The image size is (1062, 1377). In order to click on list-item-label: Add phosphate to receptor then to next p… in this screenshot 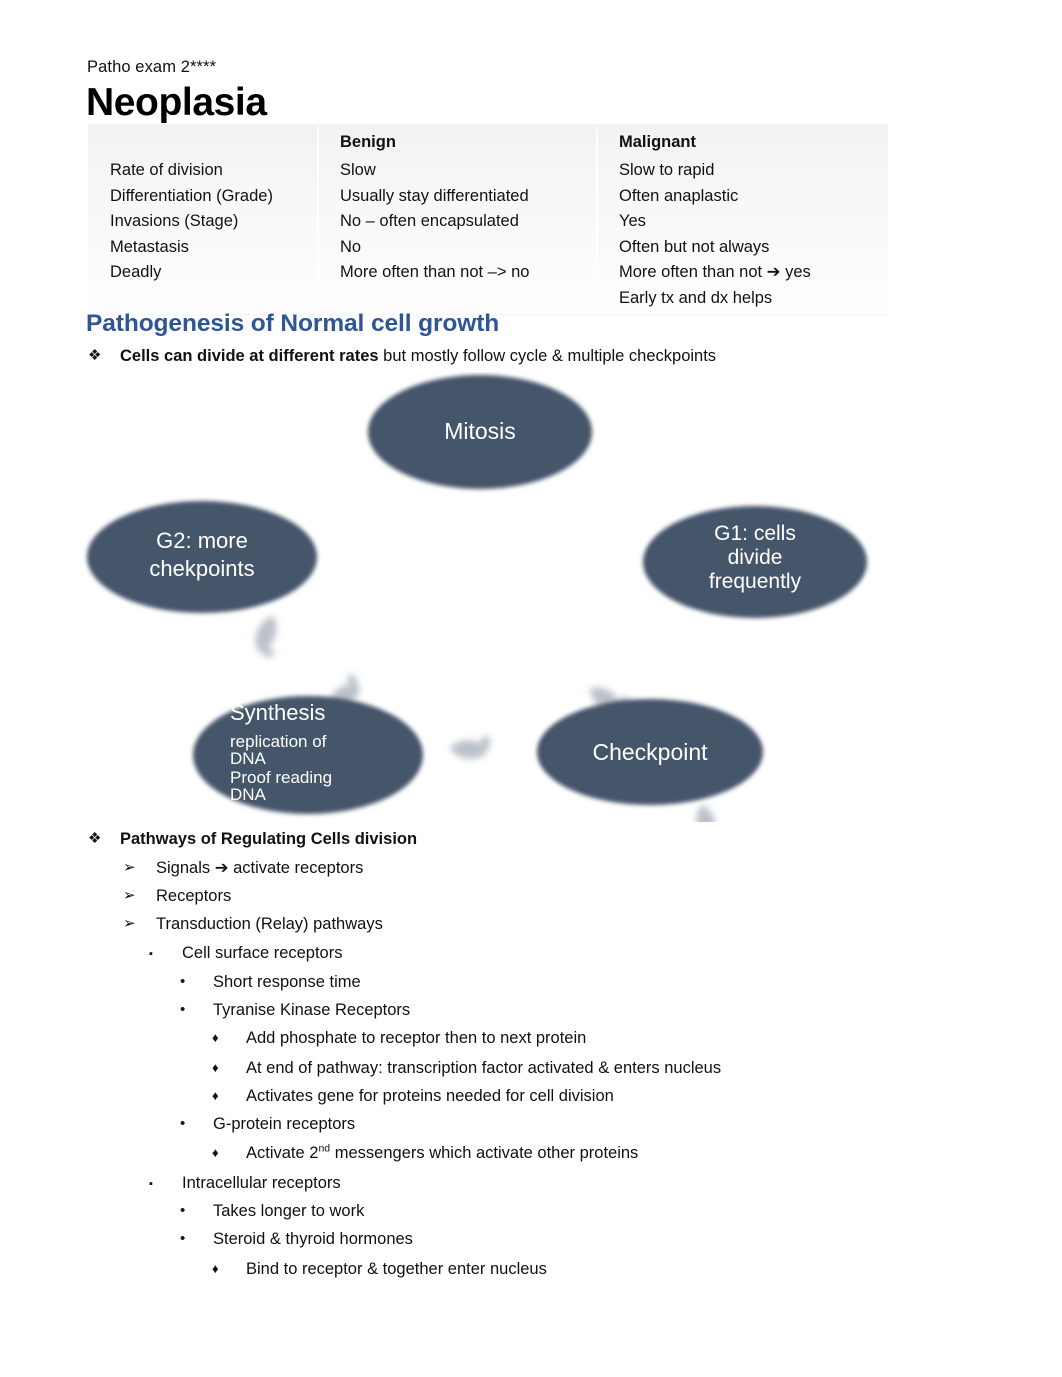, I will do `click(416, 1038)`.